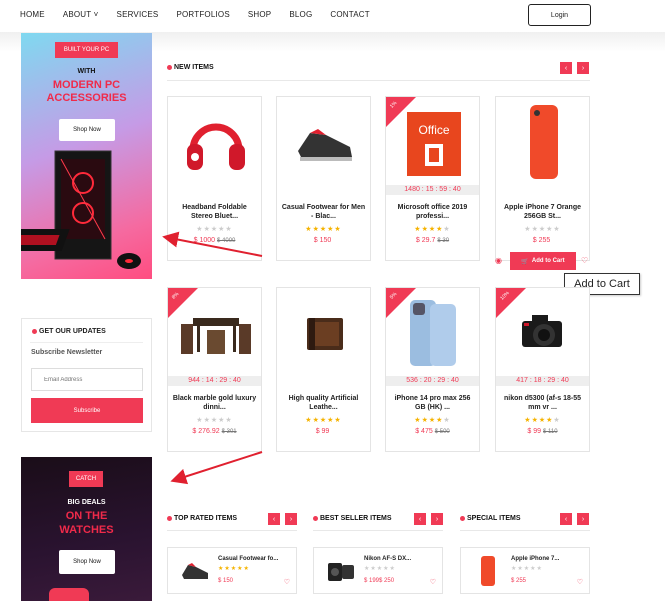  I want to click on banner-with: WITH, so click(86, 71).